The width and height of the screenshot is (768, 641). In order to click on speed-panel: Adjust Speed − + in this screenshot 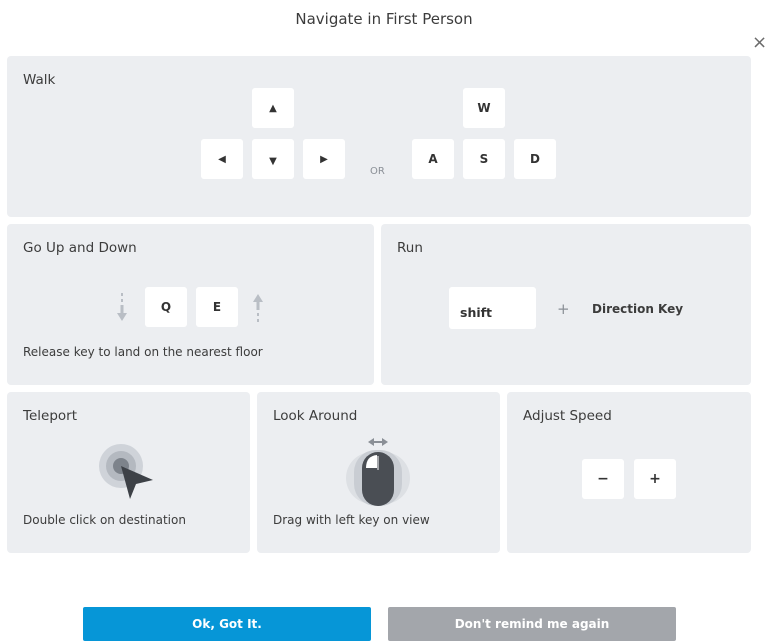, I will do `click(629, 472)`.